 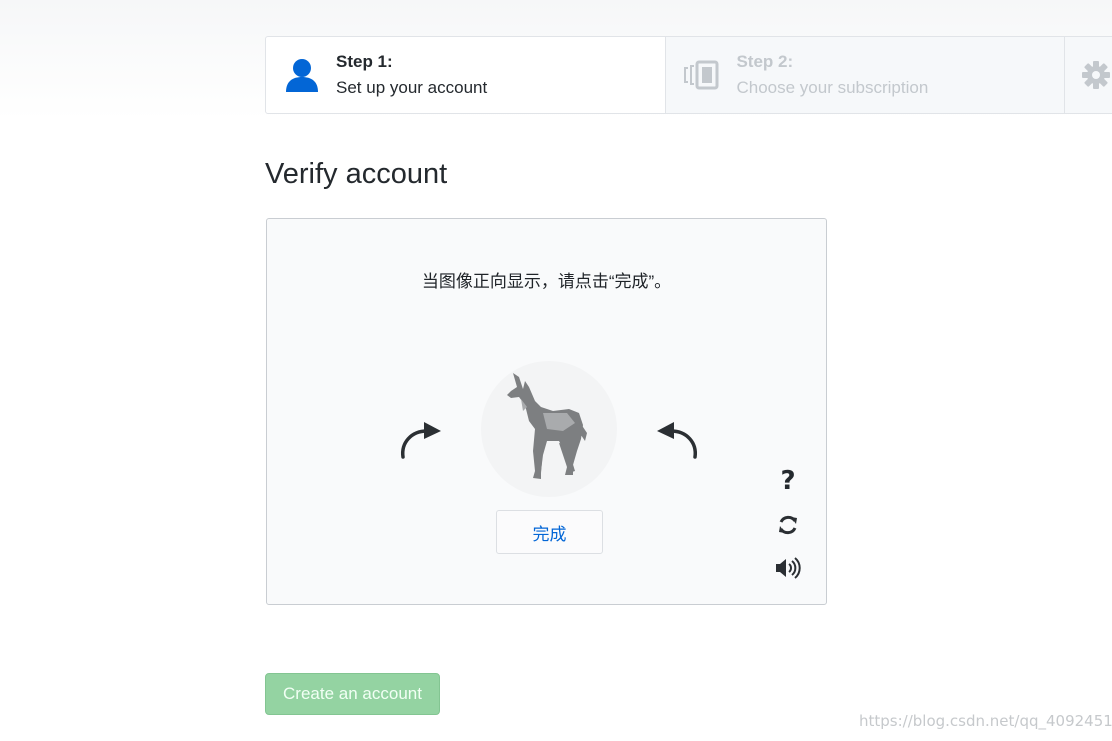 I want to click on step-1-subtitle: Set up your account, so click(x=412, y=87).